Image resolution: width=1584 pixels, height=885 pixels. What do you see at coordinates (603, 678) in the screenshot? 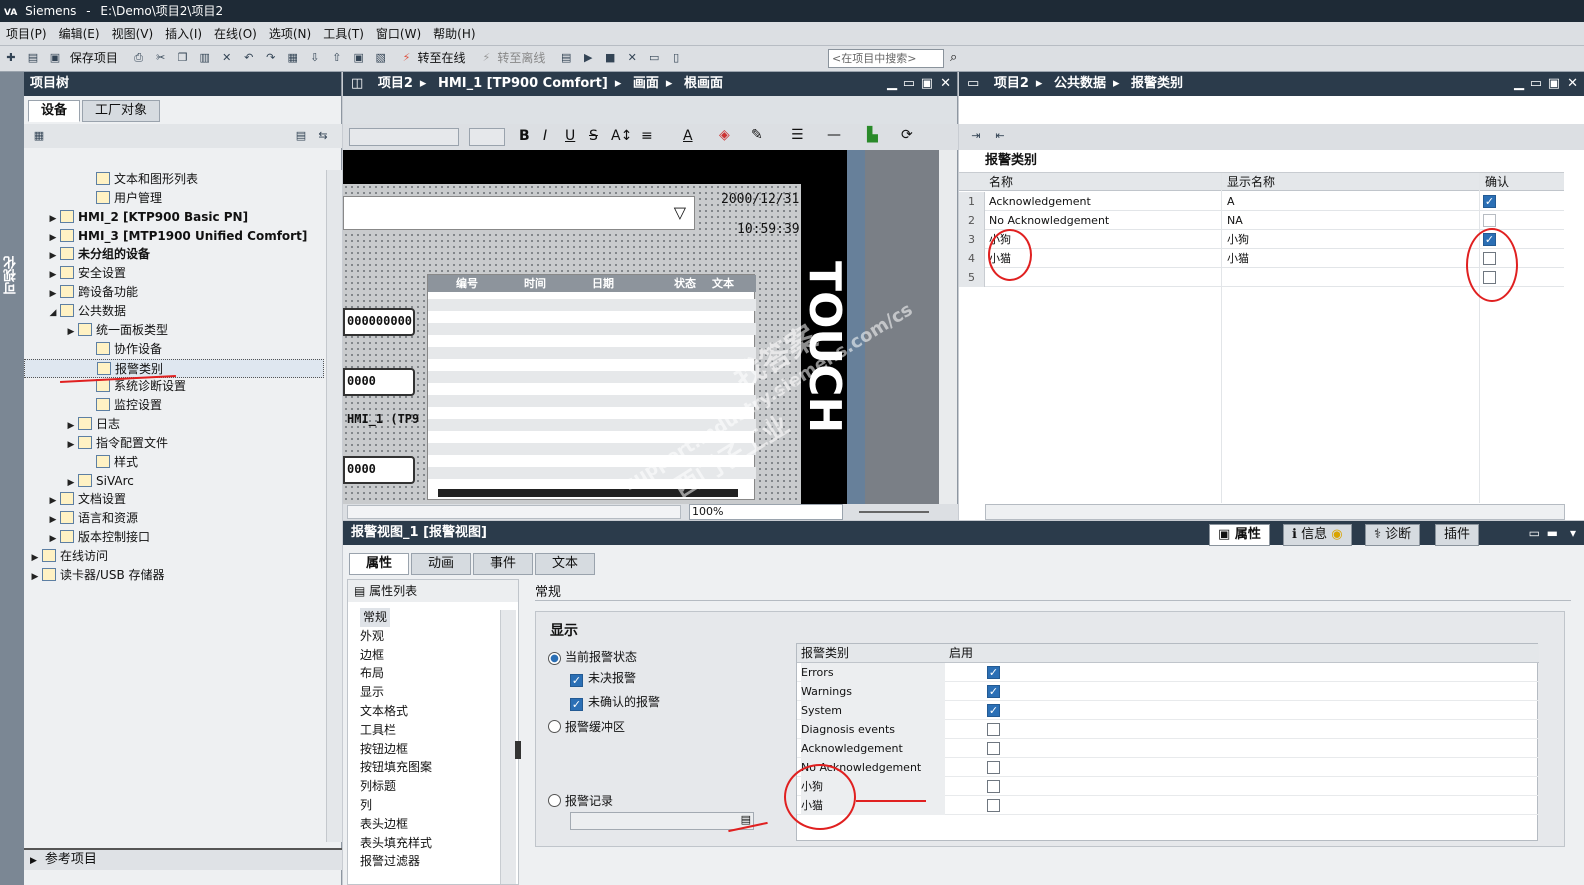
I see `check-pending: ✓ 未决报警` at bounding box center [603, 678].